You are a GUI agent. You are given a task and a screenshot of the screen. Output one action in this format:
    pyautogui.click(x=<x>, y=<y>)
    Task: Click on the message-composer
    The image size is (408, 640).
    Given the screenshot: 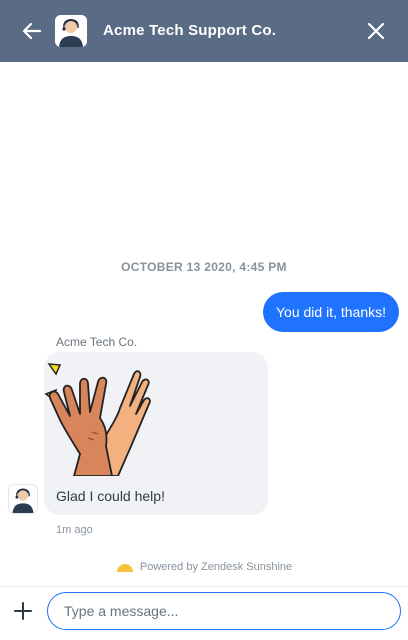 What is the action you would take?
    pyautogui.click(x=204, y=613)
    